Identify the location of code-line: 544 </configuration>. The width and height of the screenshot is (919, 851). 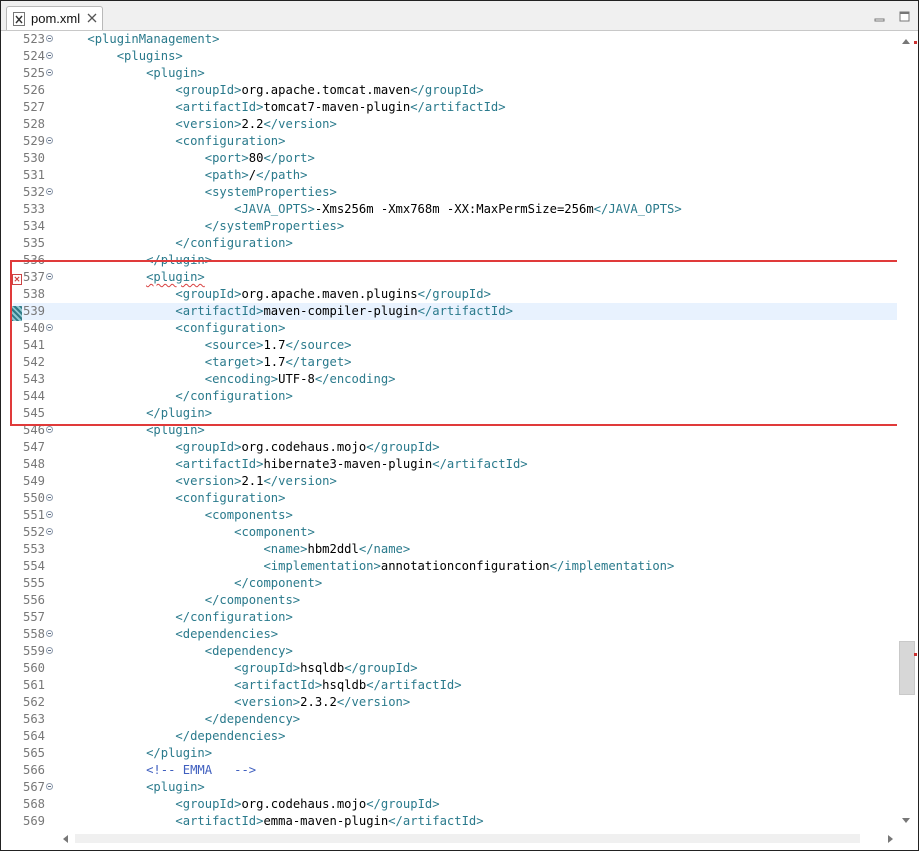
(455, 396).